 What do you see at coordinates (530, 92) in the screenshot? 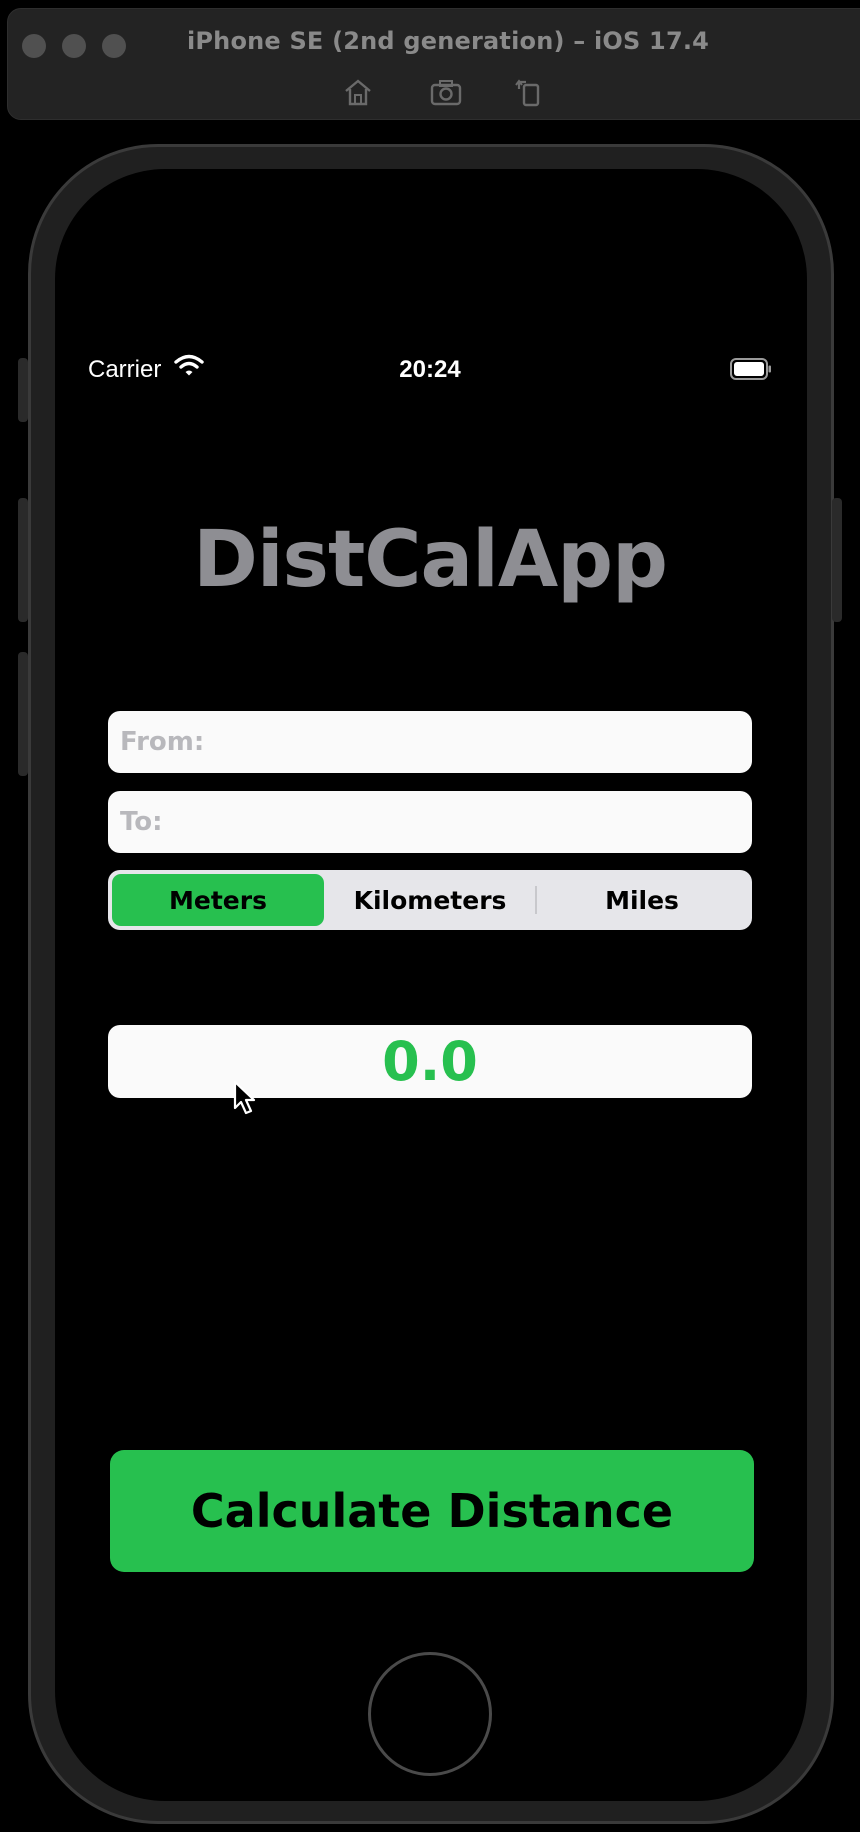
I see `rotate-icon` at bounding box center [530, 92].